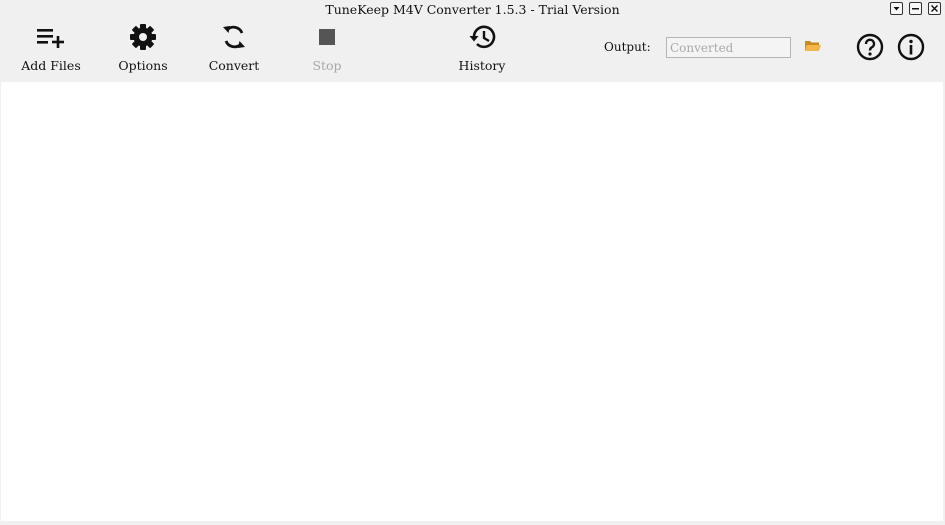  I want to click on close-button, so click(934, 8).